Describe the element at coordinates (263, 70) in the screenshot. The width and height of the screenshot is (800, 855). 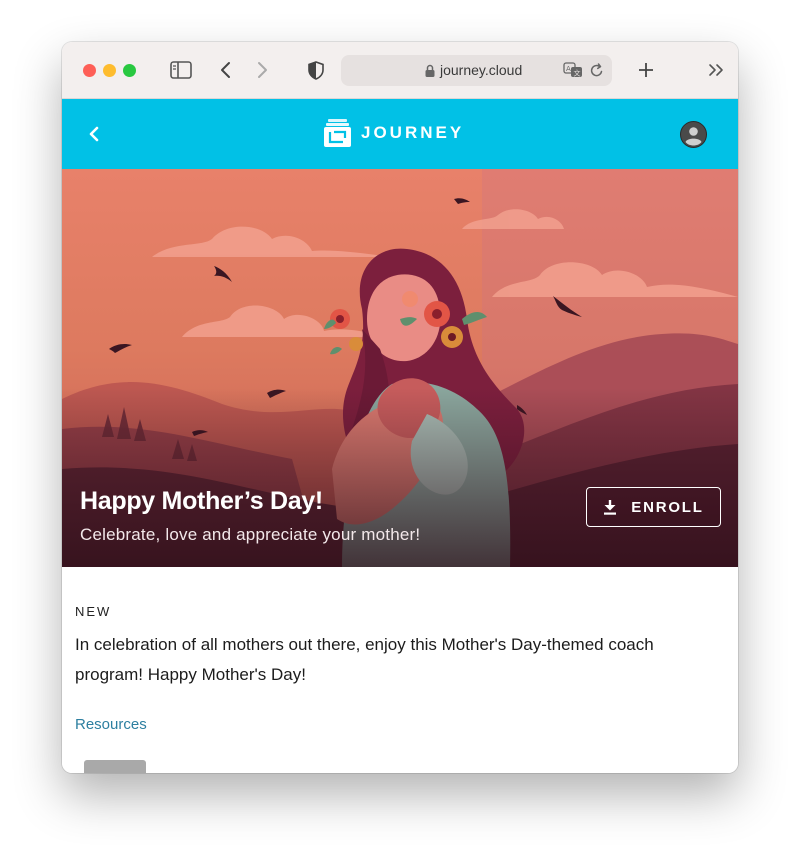
I see `browser-forward-icon` at that location.